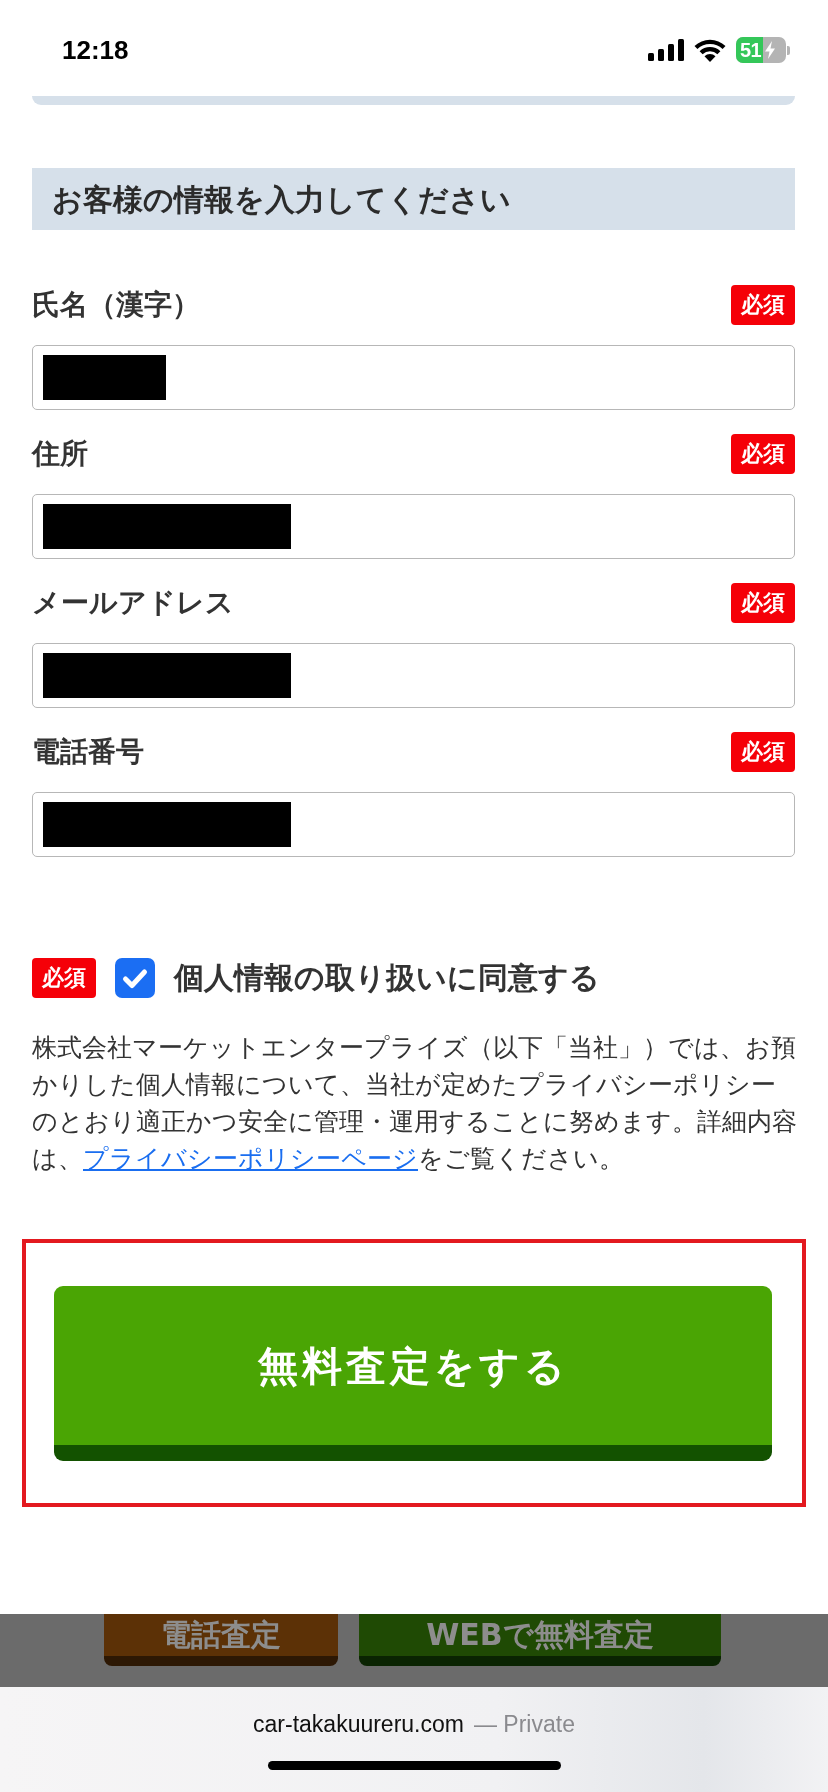 The image size is (828, 1792). Describe the element at coordinates (60, 454) in the screenshot. I see `field-label: 住所` at that location.